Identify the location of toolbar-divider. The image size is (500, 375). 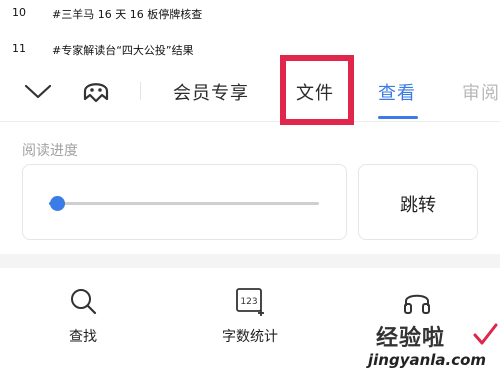
(140, 91).